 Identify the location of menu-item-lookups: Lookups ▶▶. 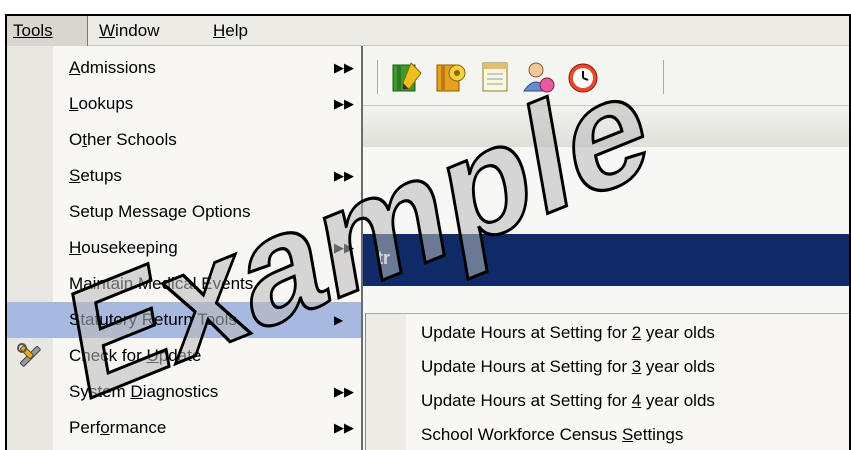
(184, 104).